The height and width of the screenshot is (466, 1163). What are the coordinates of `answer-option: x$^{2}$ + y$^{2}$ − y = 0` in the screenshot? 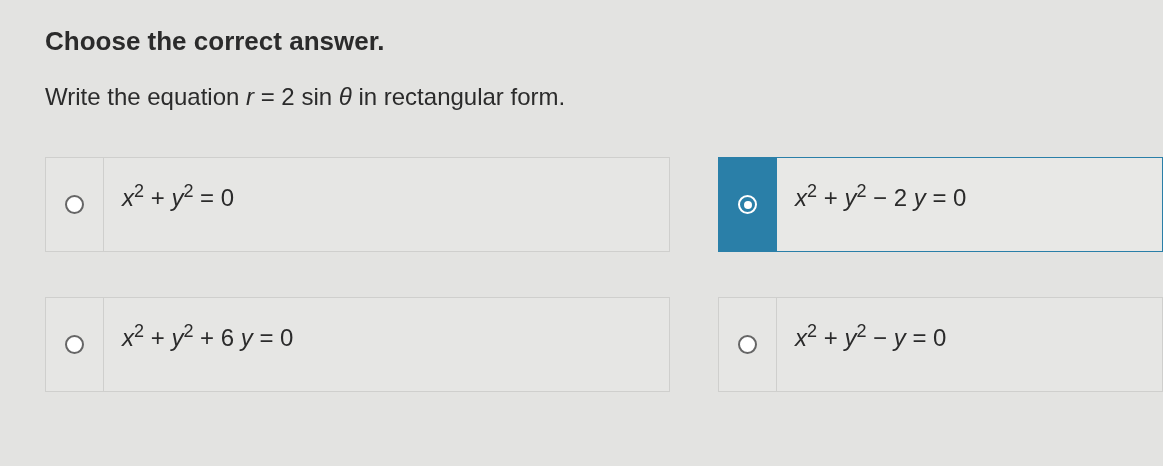 It's located at (940, 344).